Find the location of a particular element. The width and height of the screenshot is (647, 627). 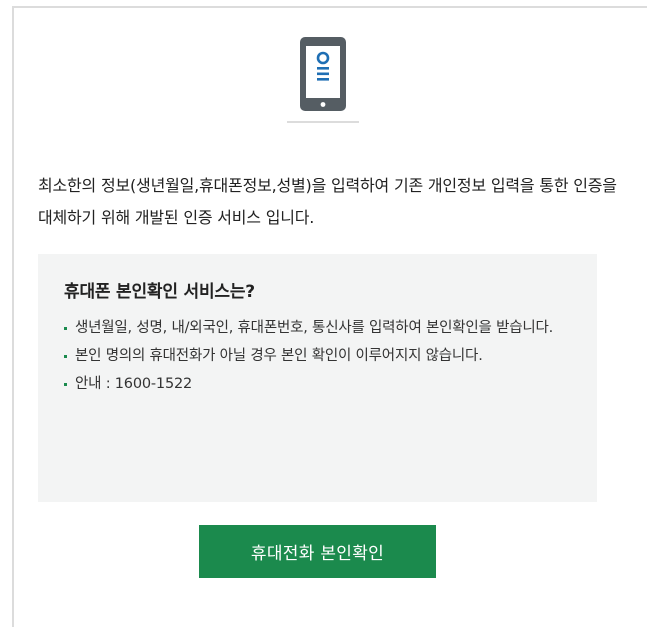

info-item-text: 안내 : 1600-1522 is located at coordinates (134, 384).